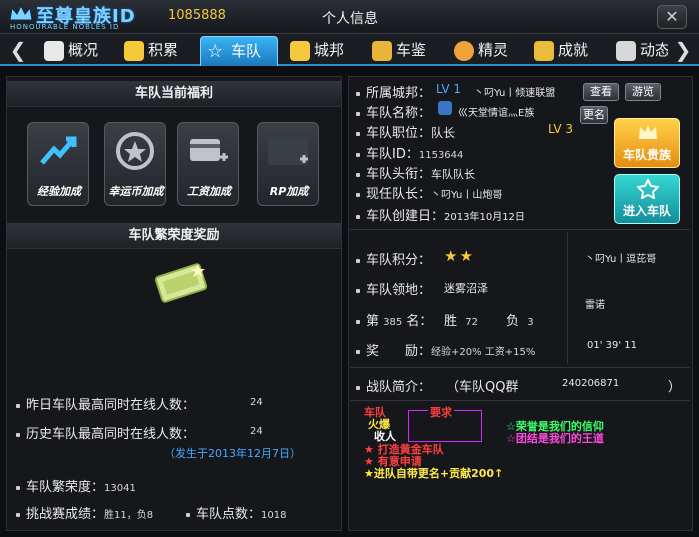  Describe the element at coordinates (174, 236) in the screenshot. I see `prosperity-title: 车队繁荣度奖励` at that location.